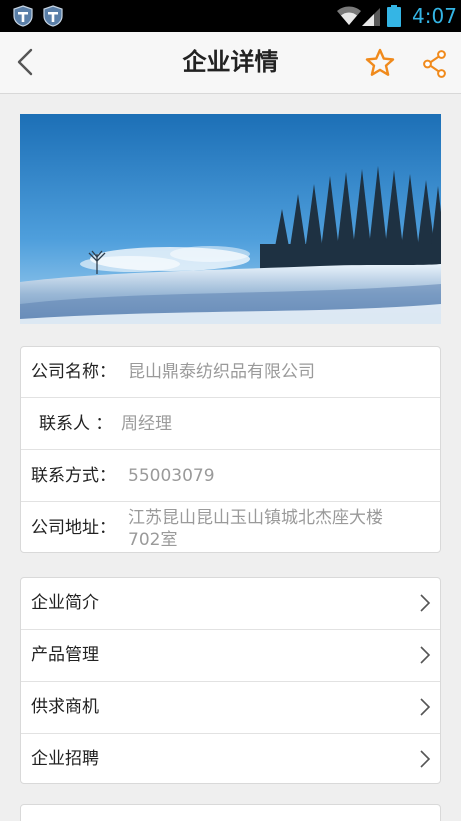 This screenshot has height=821, width=461. I want to click on address-label: 公司地址：, so click(73, 528).